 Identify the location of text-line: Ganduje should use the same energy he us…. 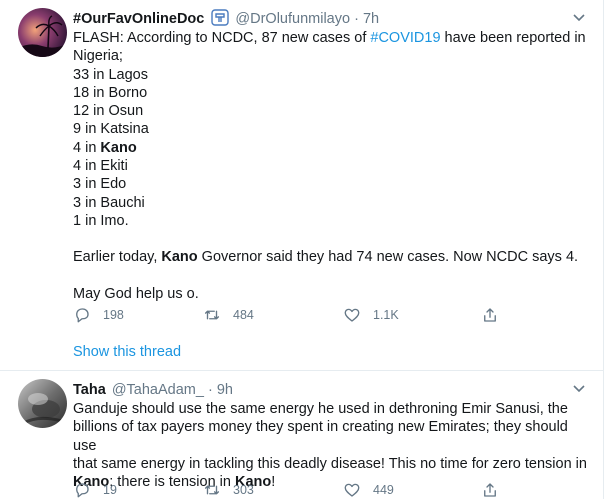
(320, 409).